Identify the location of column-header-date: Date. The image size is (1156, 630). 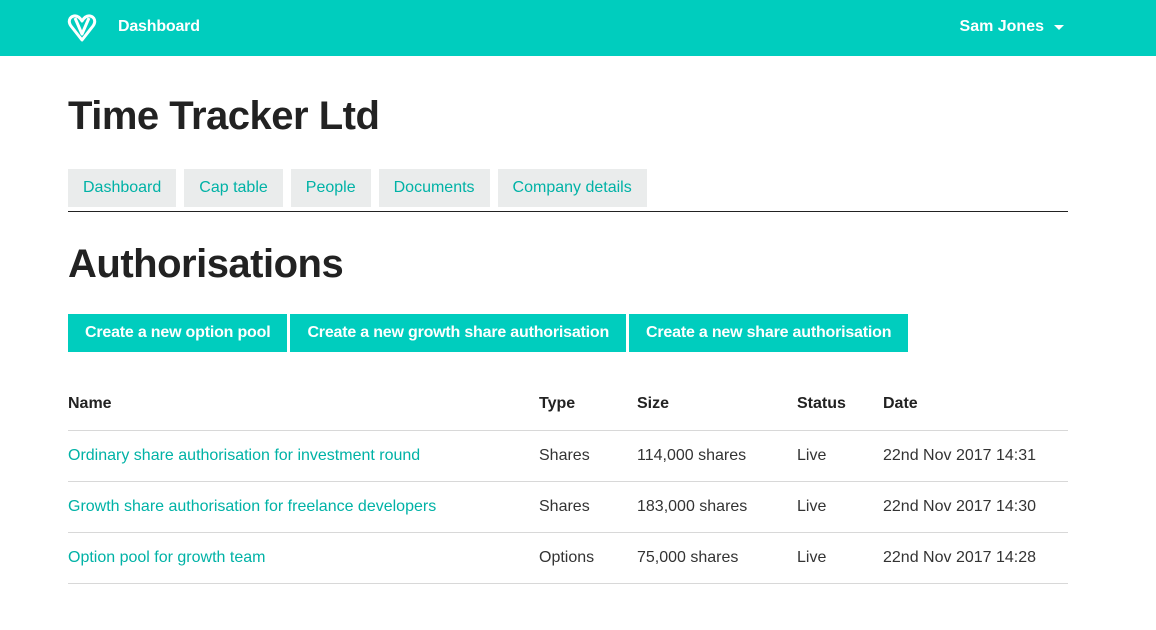
(975, 405).